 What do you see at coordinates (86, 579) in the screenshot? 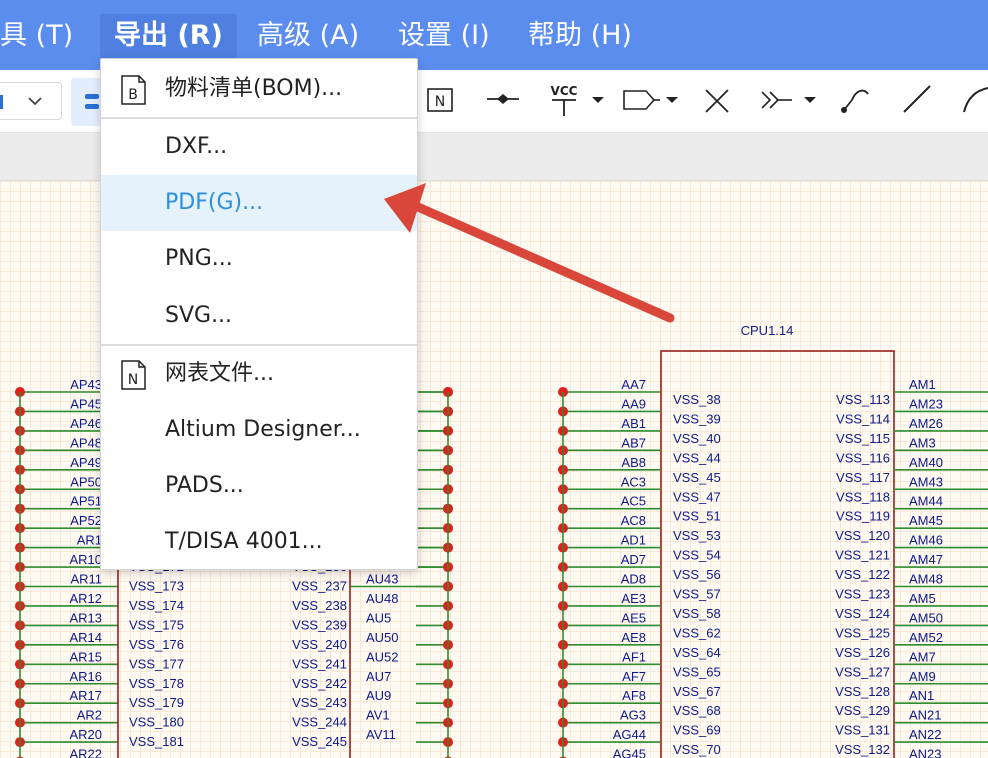
I see `pin-label: AR11` at bounding box center [86, 579].